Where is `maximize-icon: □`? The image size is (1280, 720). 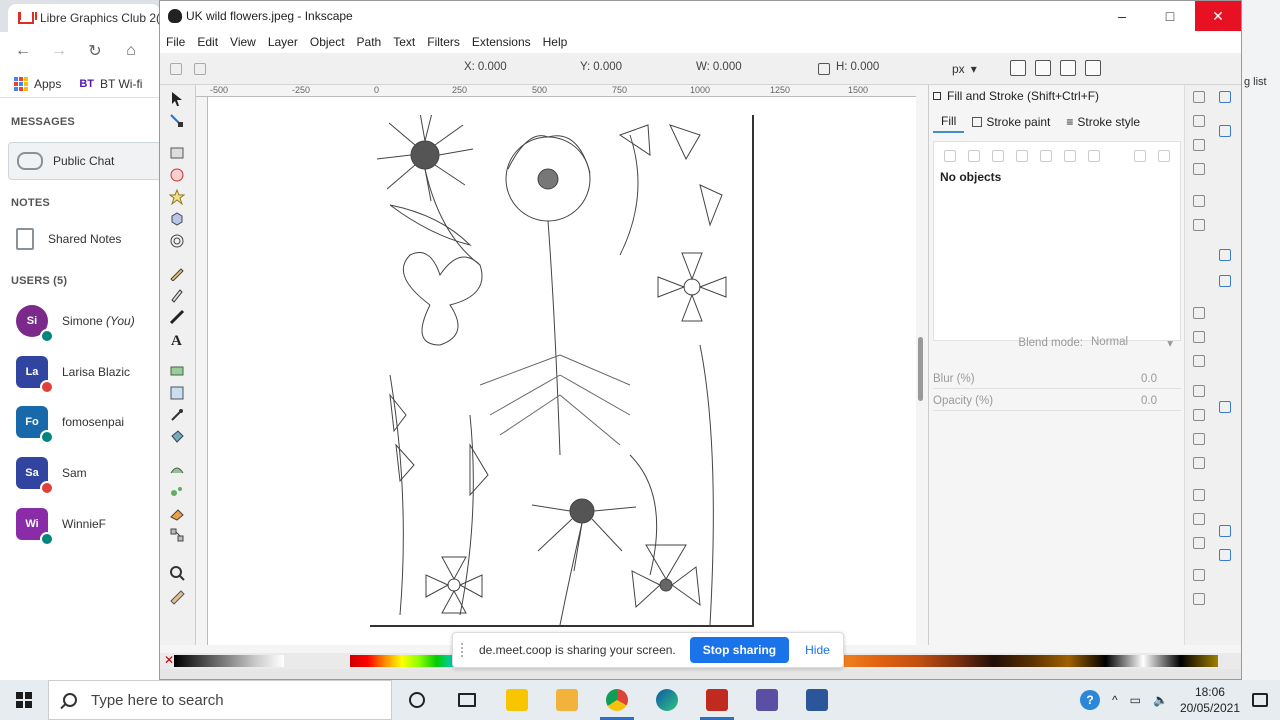
maximize-icon: □ is located at coordinates (1170, 16).